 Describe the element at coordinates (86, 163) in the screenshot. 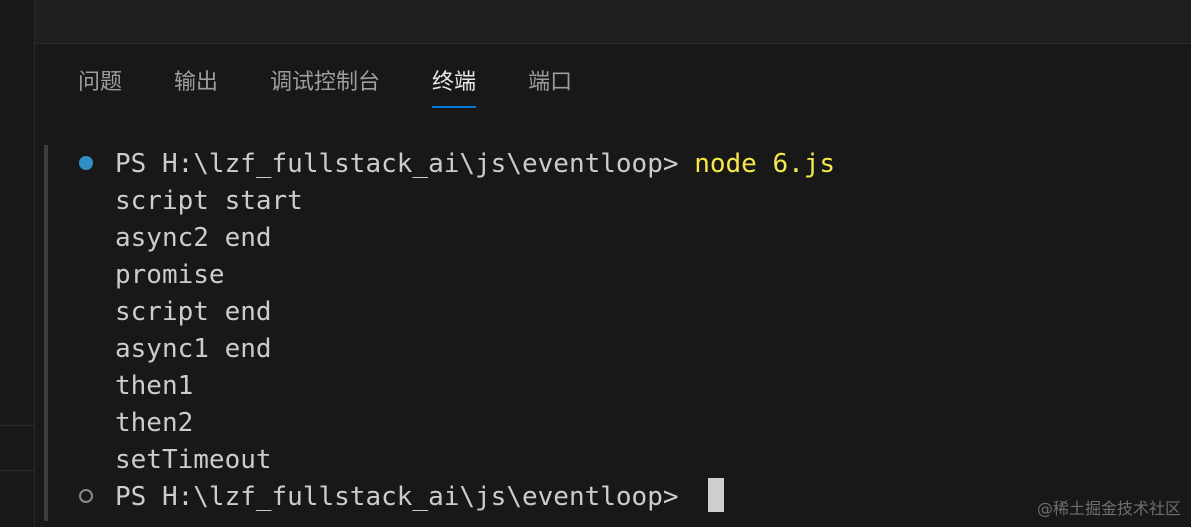

I see `command-success-icon` at that location.